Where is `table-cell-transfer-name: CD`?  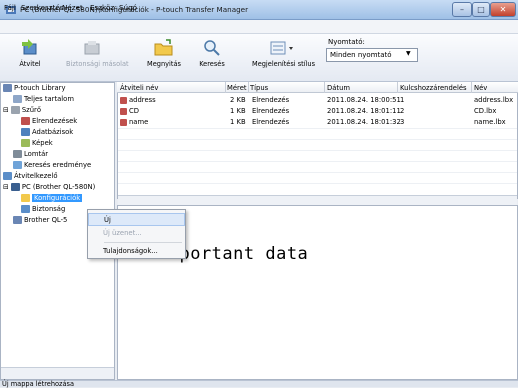
table-cell-transfer-name: CD is located at coordinates (129, 111).